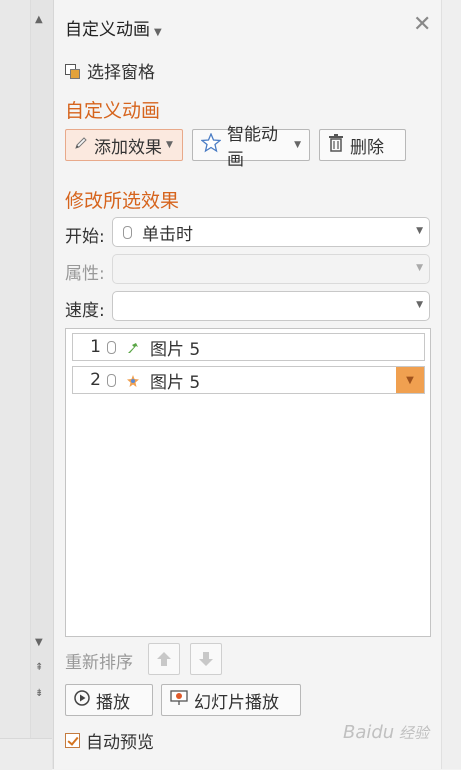  I want to click on emphasis-effect-icon, so click(133, 347).